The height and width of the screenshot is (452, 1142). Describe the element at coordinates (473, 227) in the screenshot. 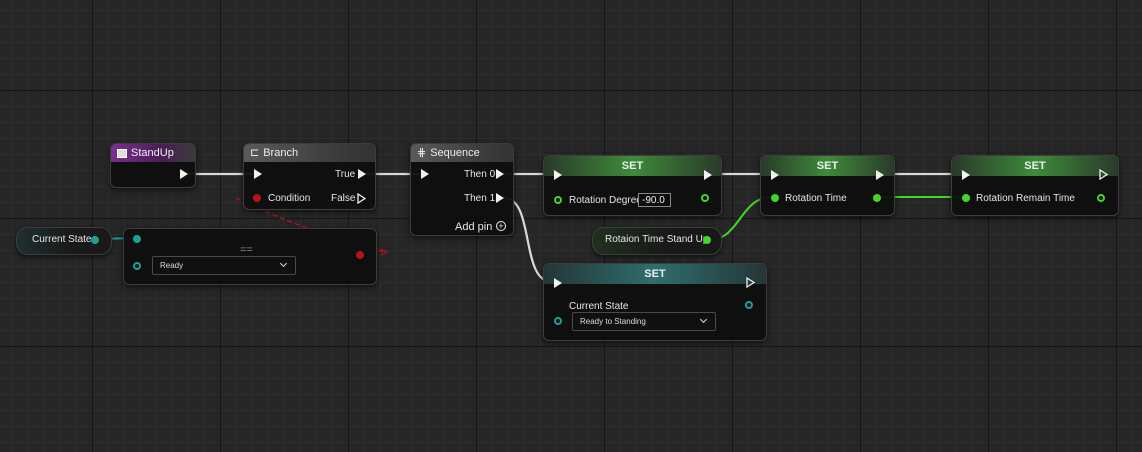

I see `sequence-add-pin-button: Add pin` at that location.